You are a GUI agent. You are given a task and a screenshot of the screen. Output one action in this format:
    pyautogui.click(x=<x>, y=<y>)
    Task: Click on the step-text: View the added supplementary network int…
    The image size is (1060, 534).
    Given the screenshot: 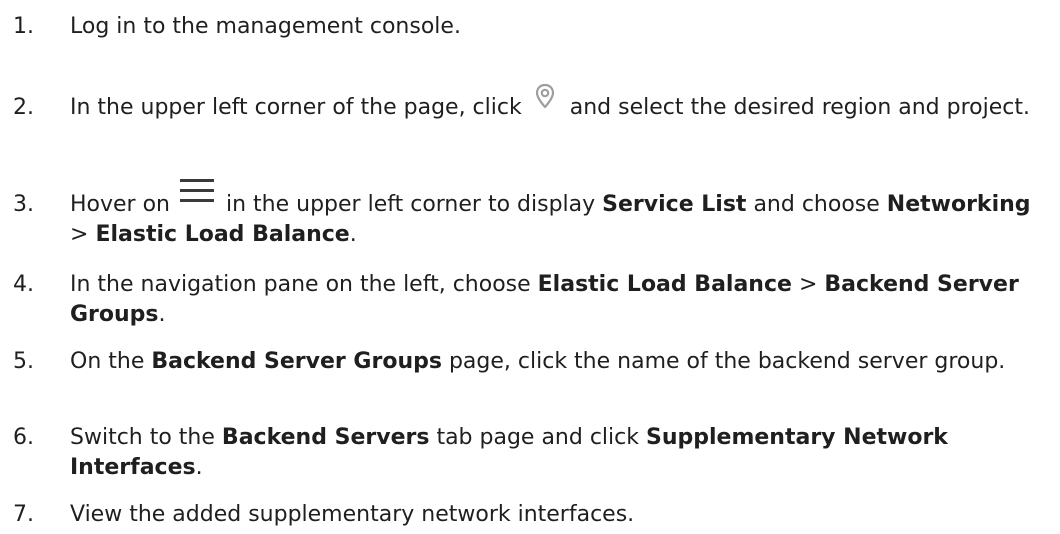 What is the action you would take?
    pyautogui.click(x=562, y=515)
    